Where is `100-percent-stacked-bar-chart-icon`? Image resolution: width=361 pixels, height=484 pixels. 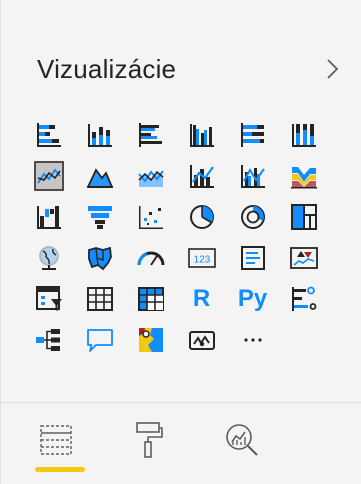 100-percent-stacked-bar-chart-icon is located at coordinates (252, 134).